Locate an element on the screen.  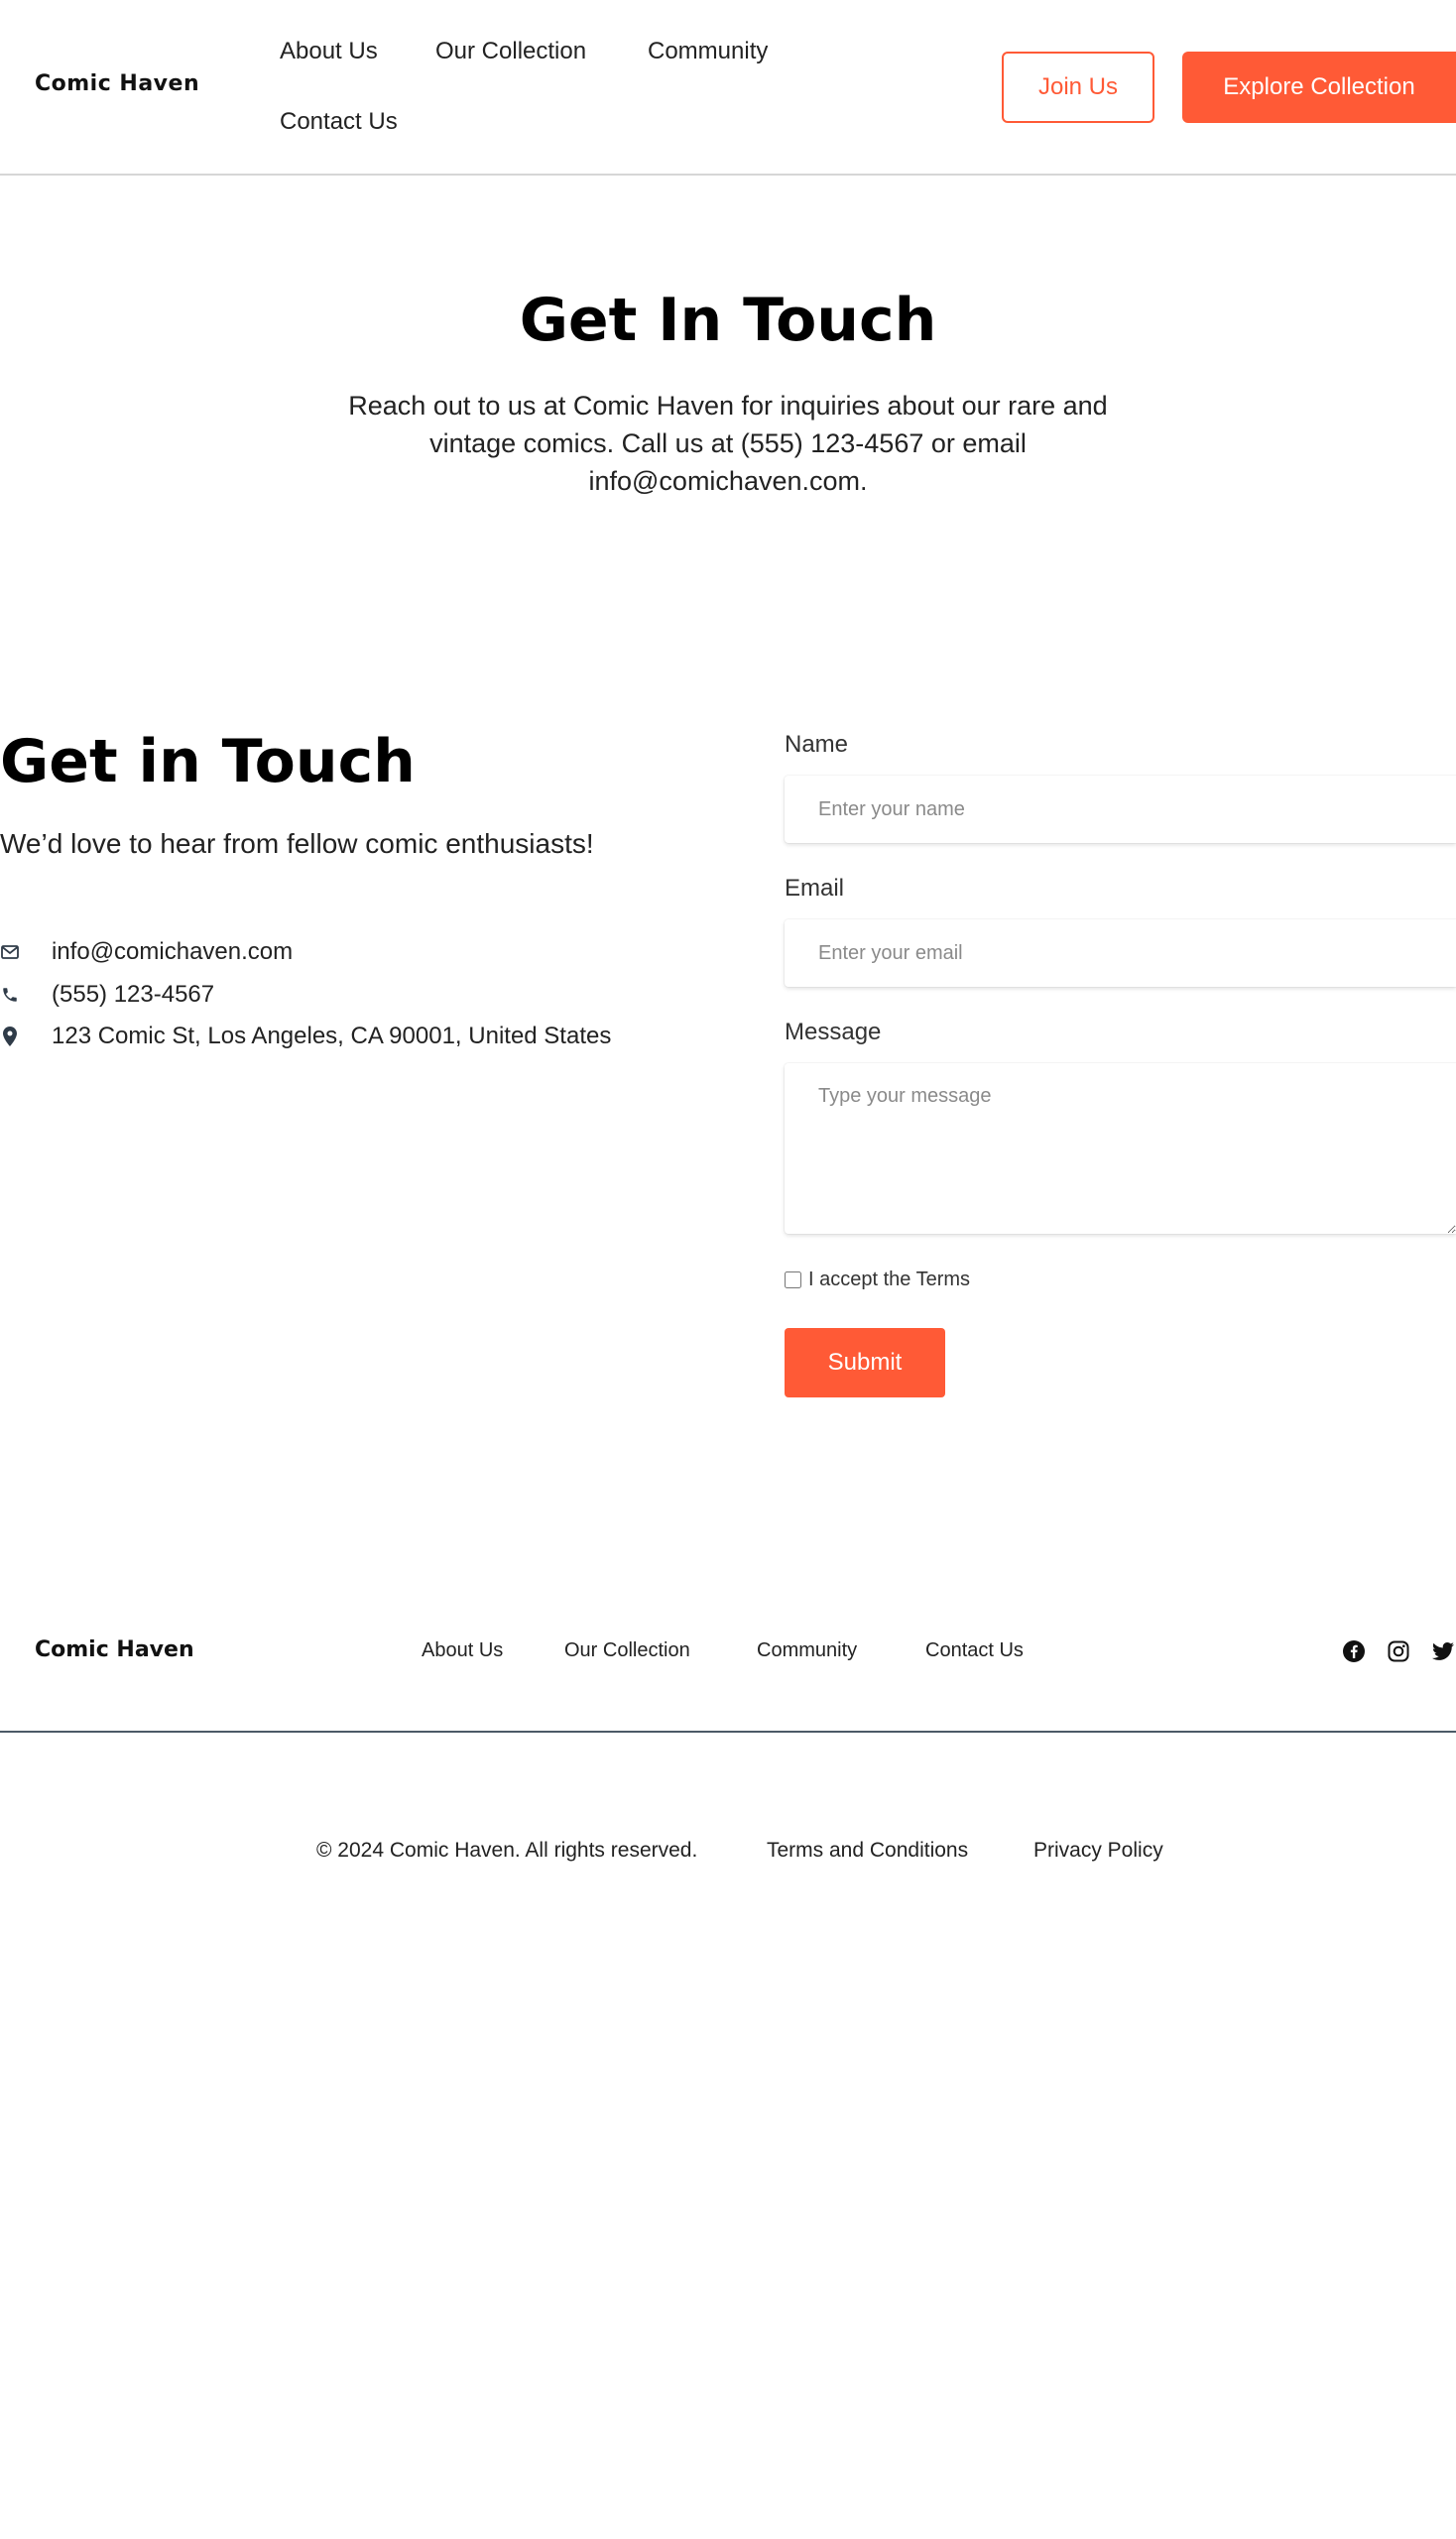
email-label: Email is located at coordinates (815, 889).